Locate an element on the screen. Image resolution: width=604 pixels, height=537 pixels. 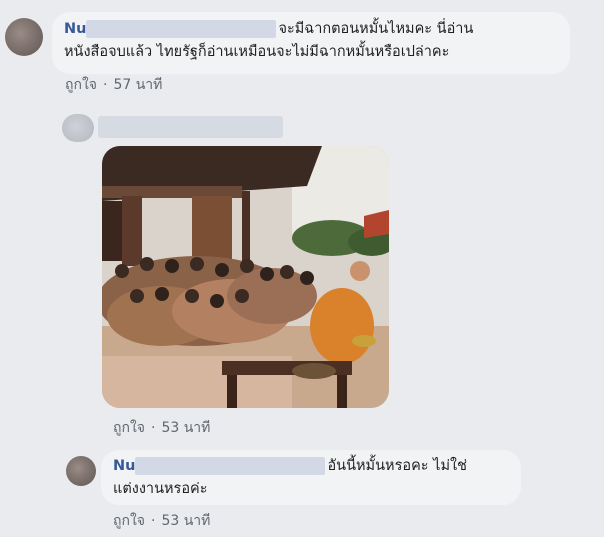
comment-text-line: อันนี้หมั้นหรอคะ ไม่ใช่ is located at coordinates (397, 466).